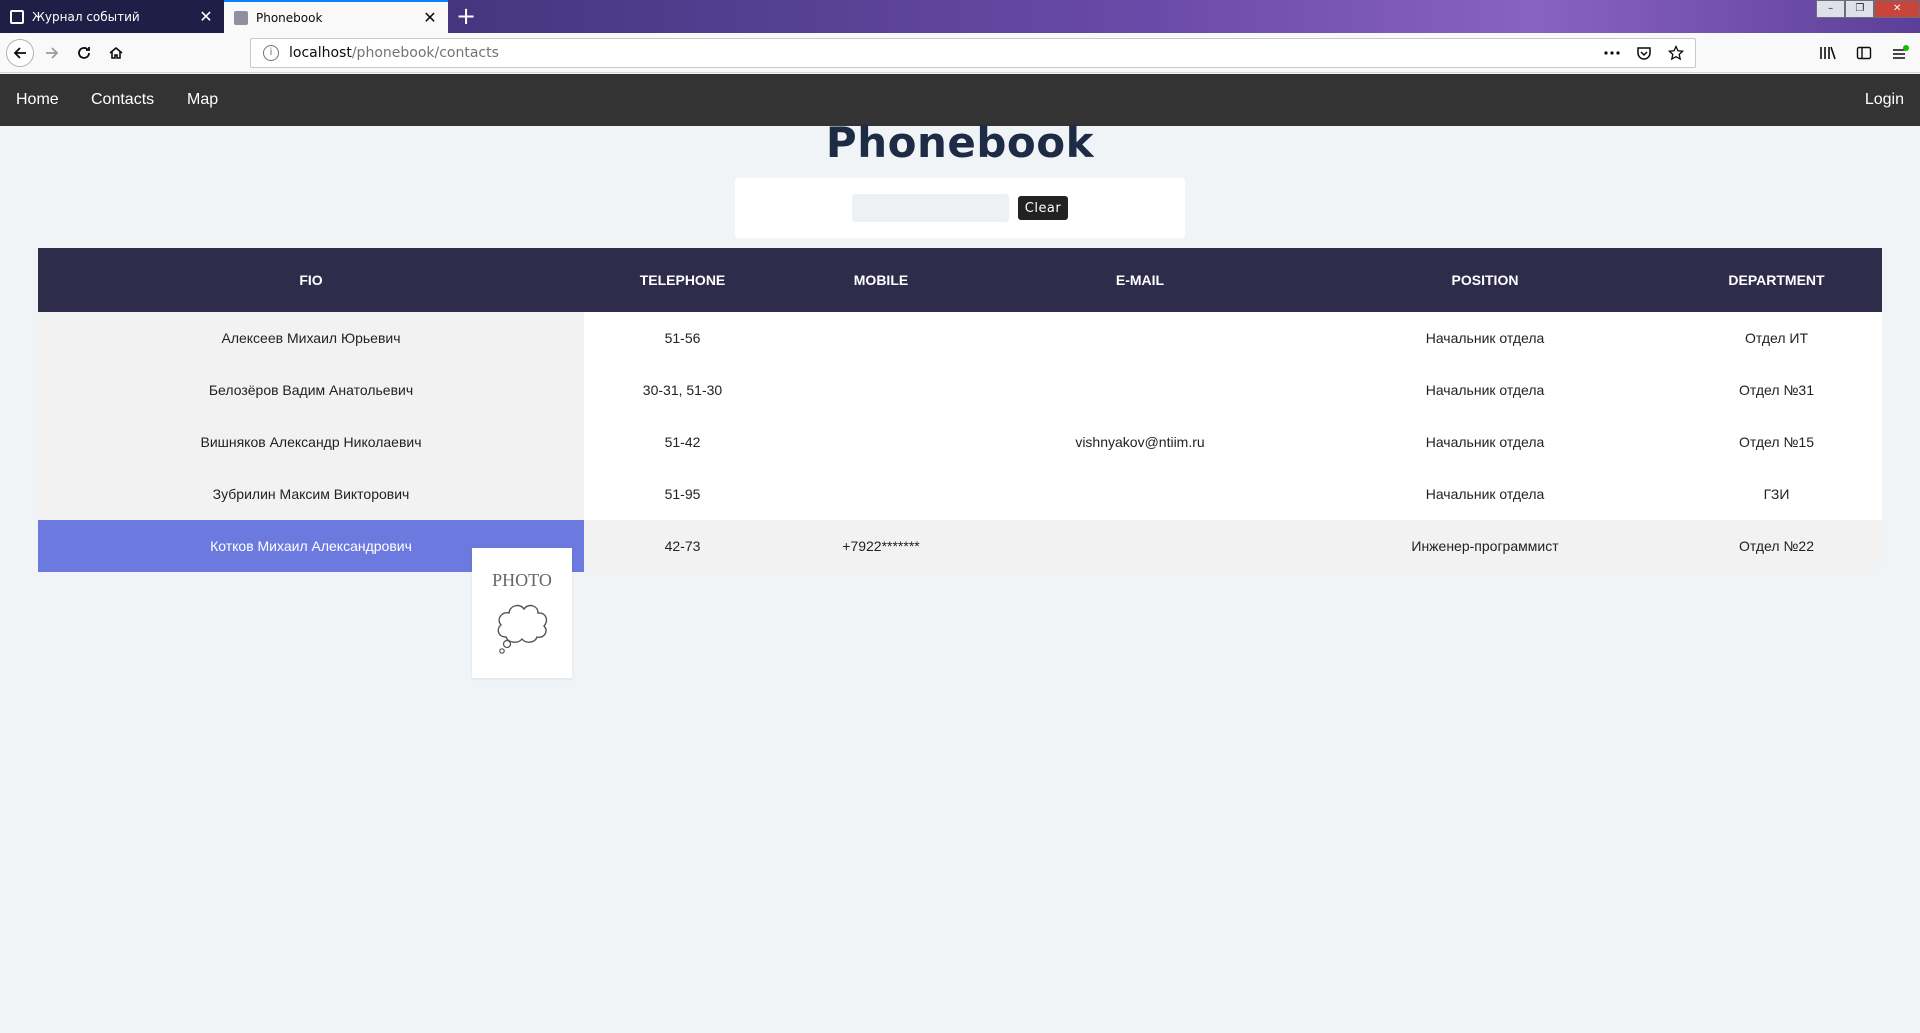 The image size is (1920, 1033). I want to click on search-input, so click(930, 208).